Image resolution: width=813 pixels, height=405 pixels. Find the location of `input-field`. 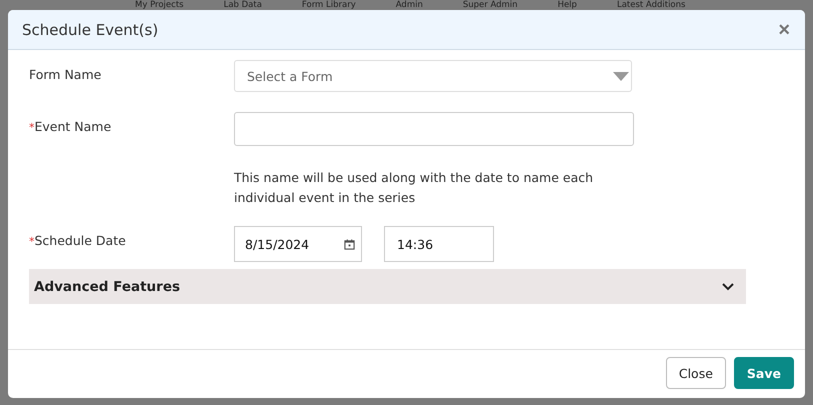

input-field is located at coordinates (434, 129).